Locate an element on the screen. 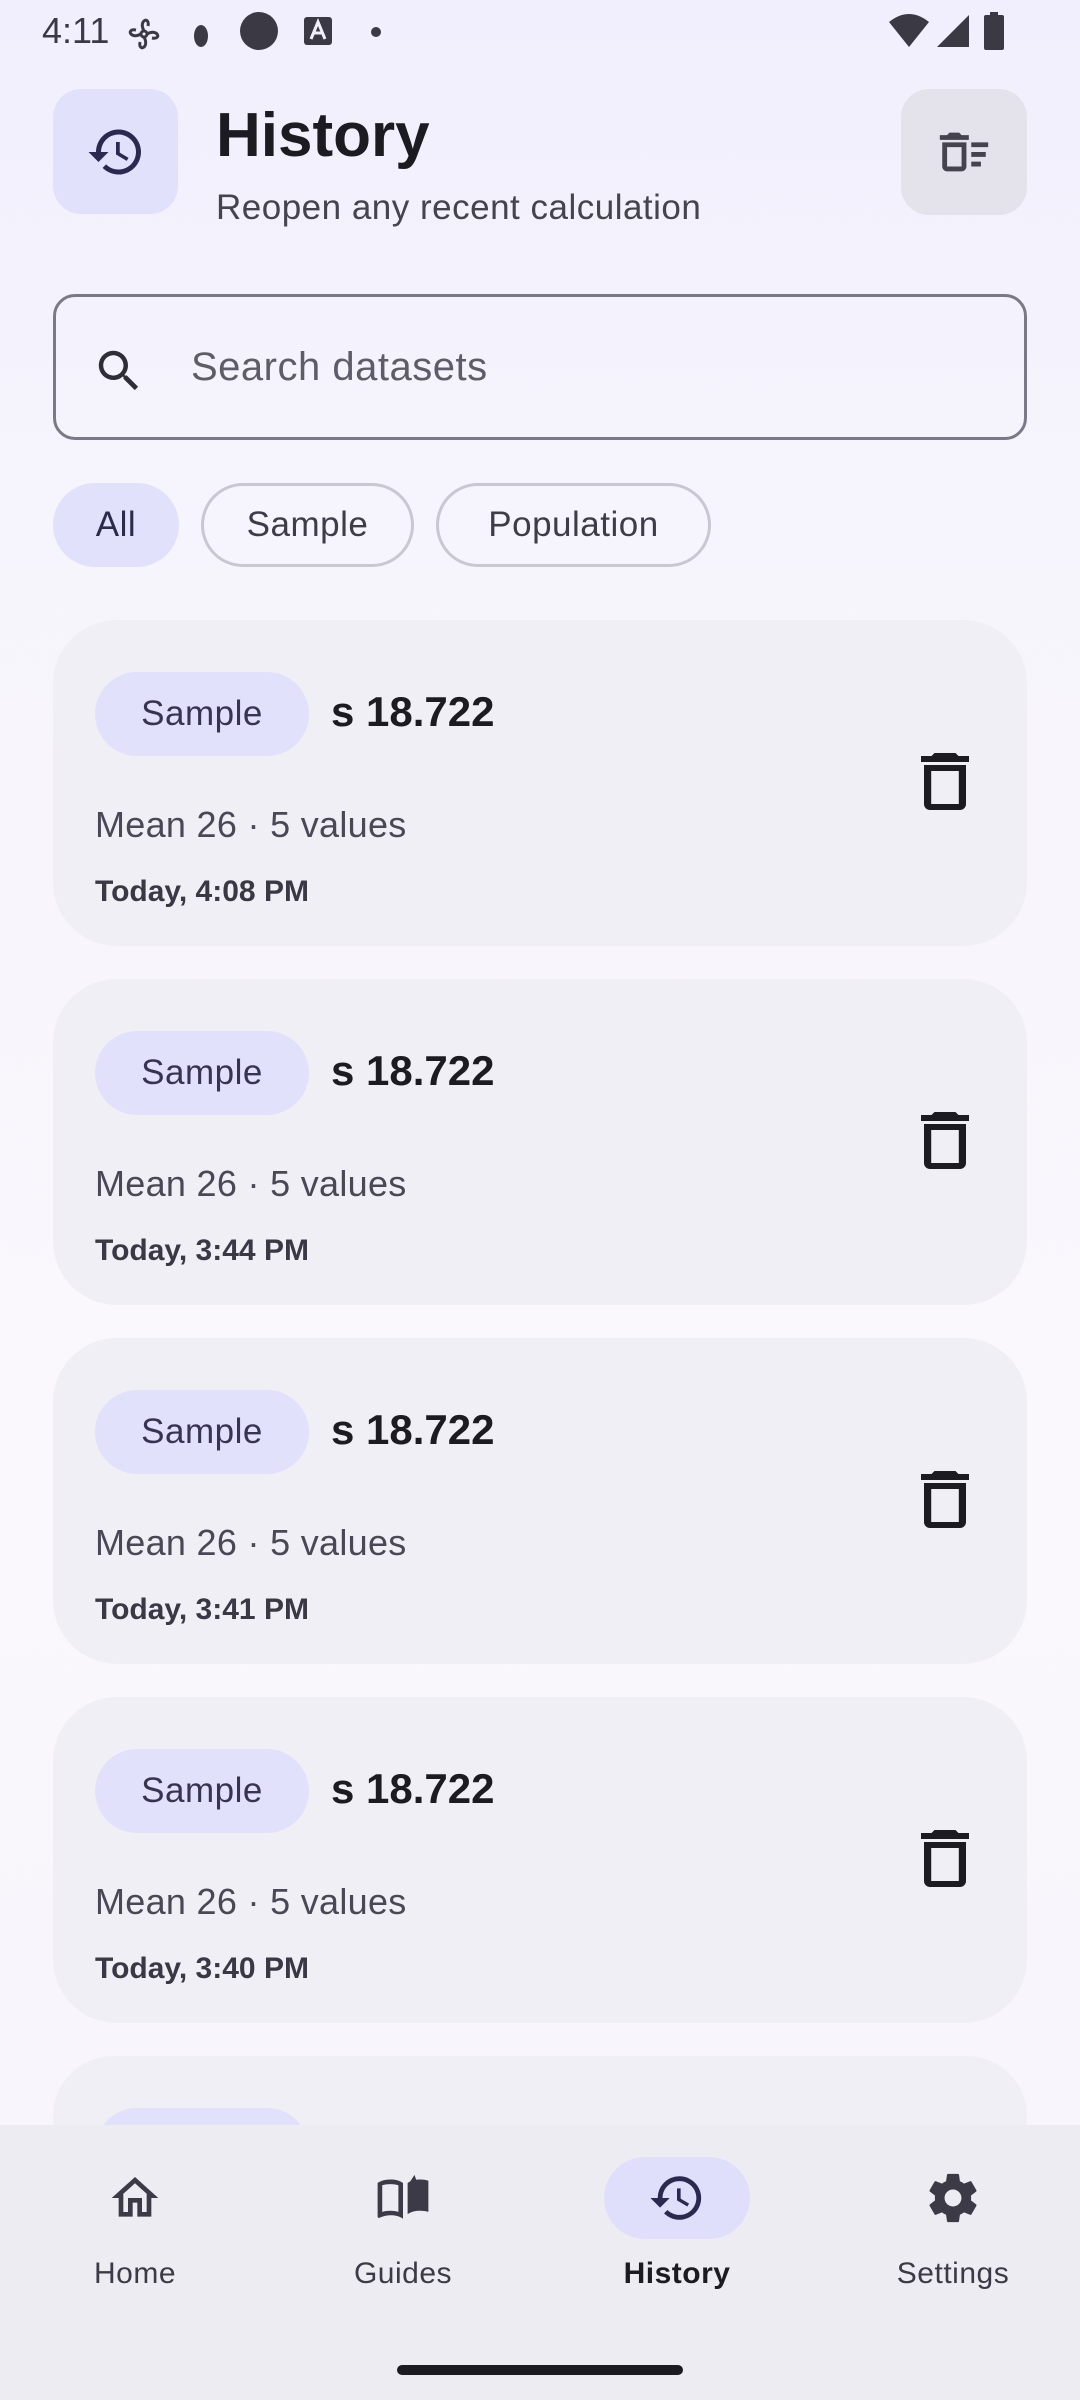  nav-item-settings: Settings is located at coordinates (948, 2225).